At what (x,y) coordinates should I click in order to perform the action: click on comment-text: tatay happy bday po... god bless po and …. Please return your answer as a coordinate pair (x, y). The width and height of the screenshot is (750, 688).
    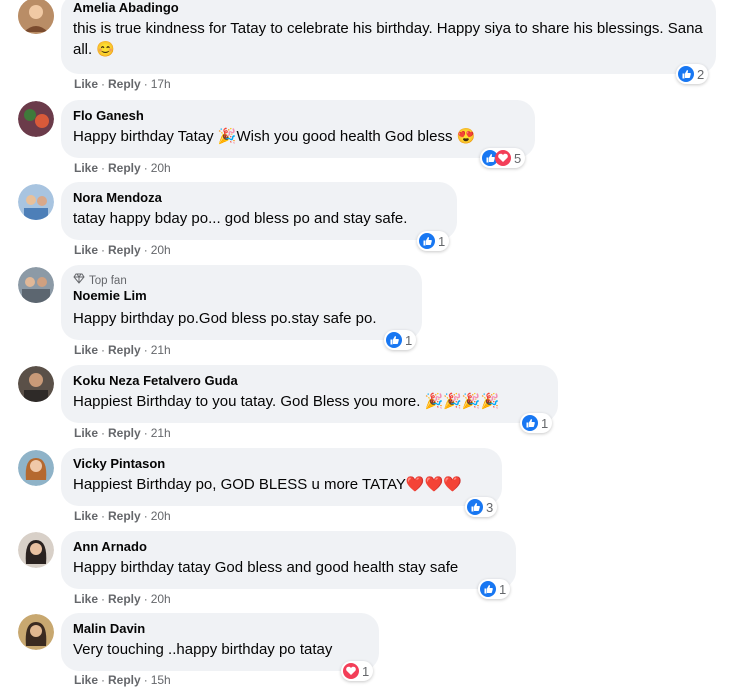
    Looking at the image, I should click on (240, 218).